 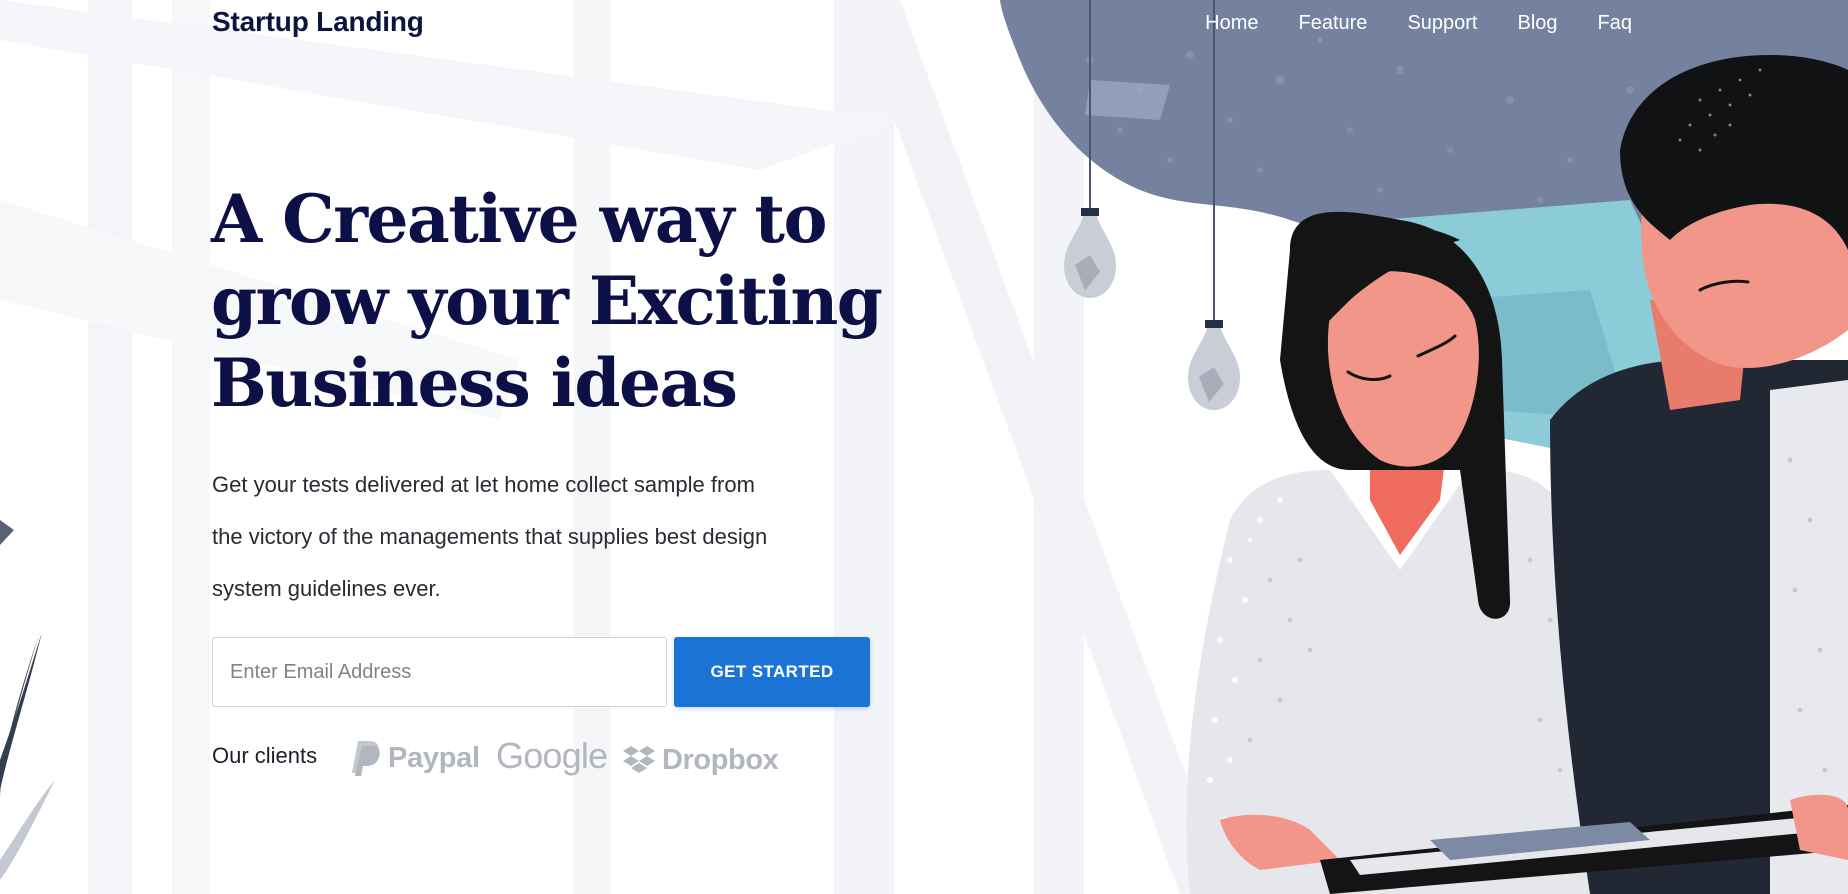 What do you see at coordinates (439, 672) in the screenshot?
I see `email-input` at bounding box center [439, 672].